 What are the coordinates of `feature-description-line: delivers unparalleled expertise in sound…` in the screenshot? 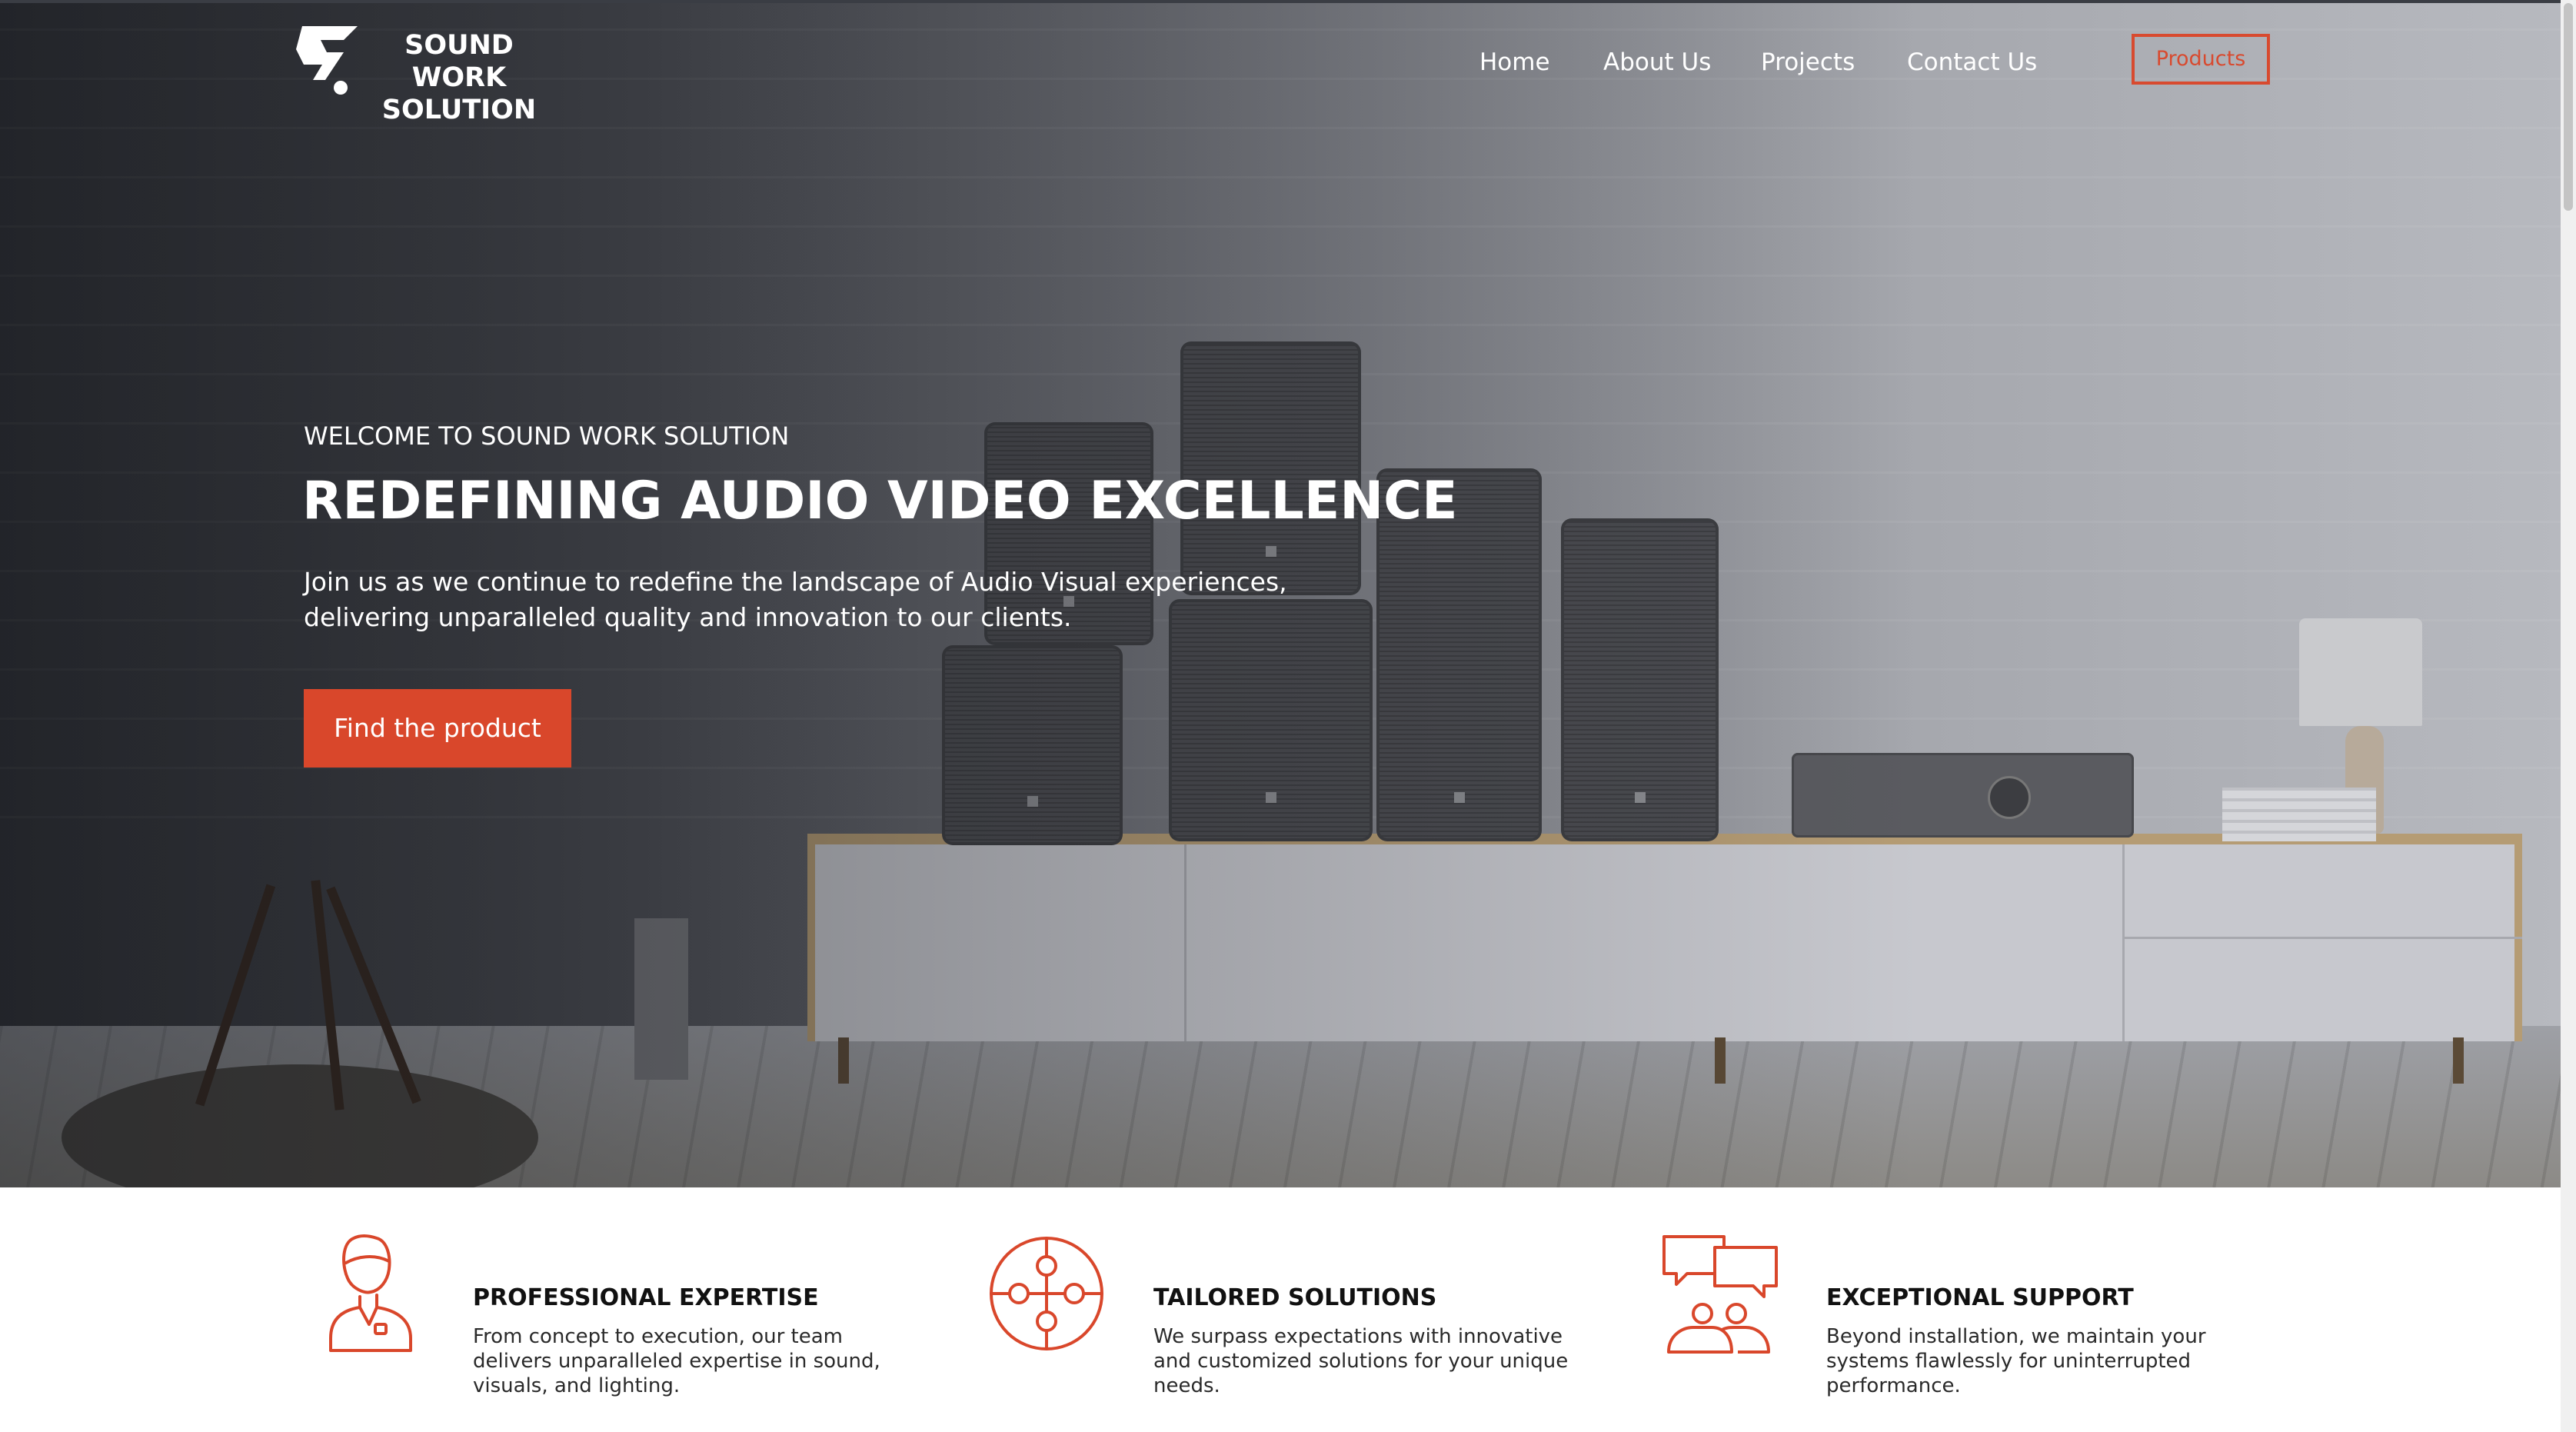 It's located at (676, 1361).